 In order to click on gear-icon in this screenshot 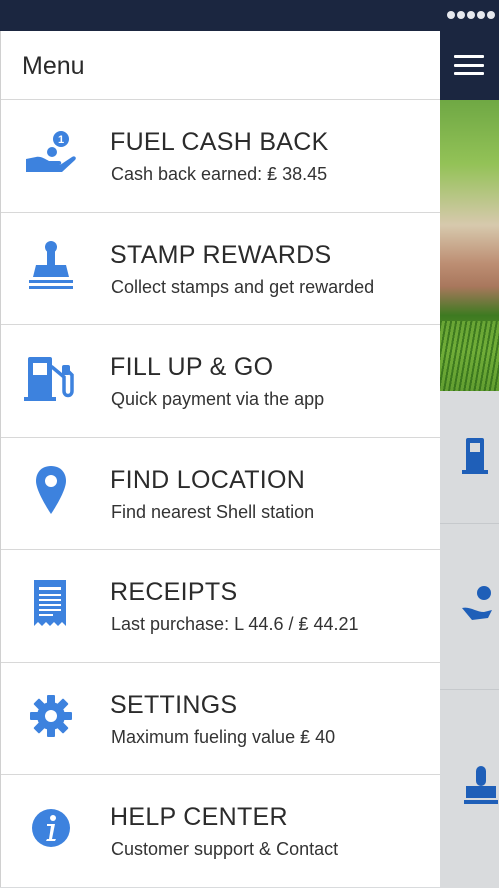, I will do `click(51, 716)`.